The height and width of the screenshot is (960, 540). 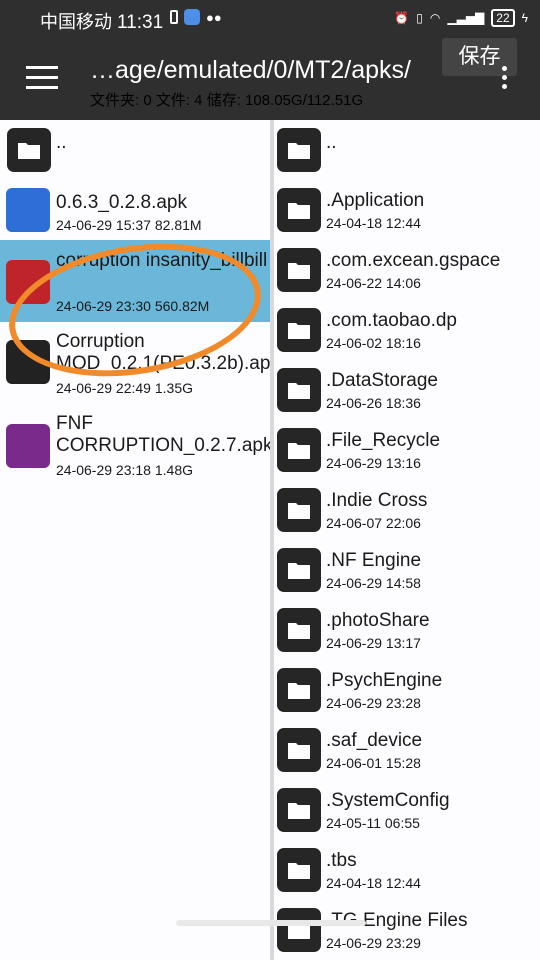 I want to click on folder-name: .Indie Cross, so click(x=377, y=500).